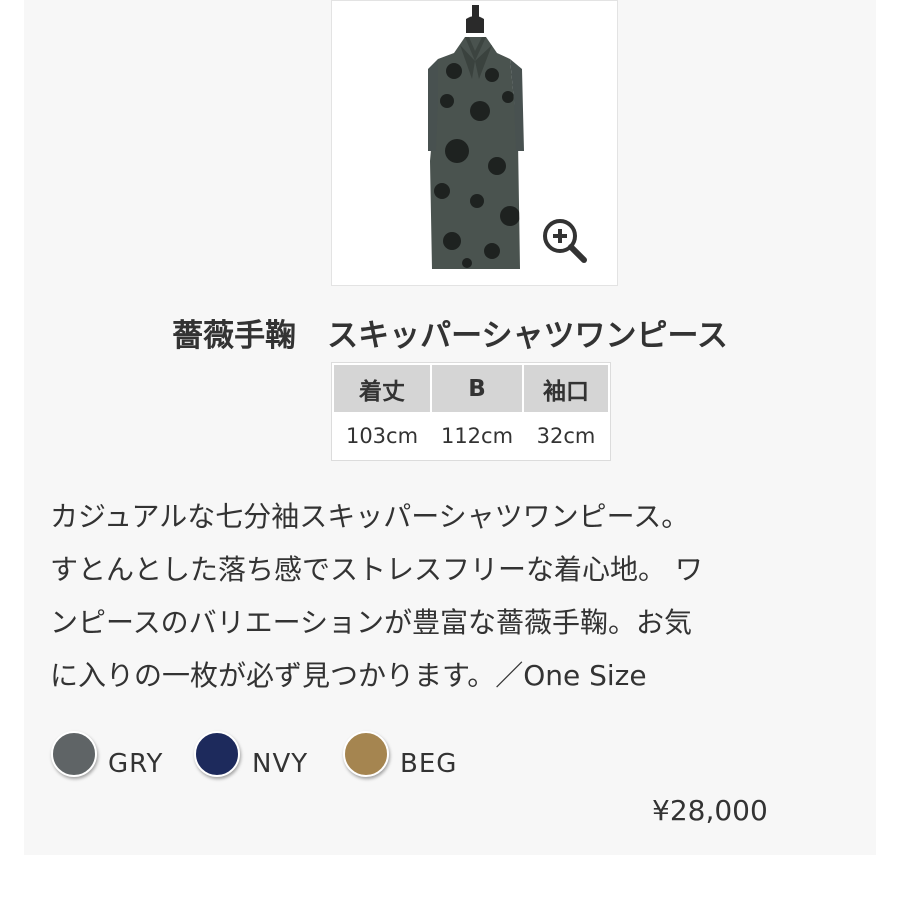  Describe the element at coordinates (371, 622) in the screenshot. I see `description-line: ンピースのバリエーションが豊富な薔薇手鞠。お気` at that location.